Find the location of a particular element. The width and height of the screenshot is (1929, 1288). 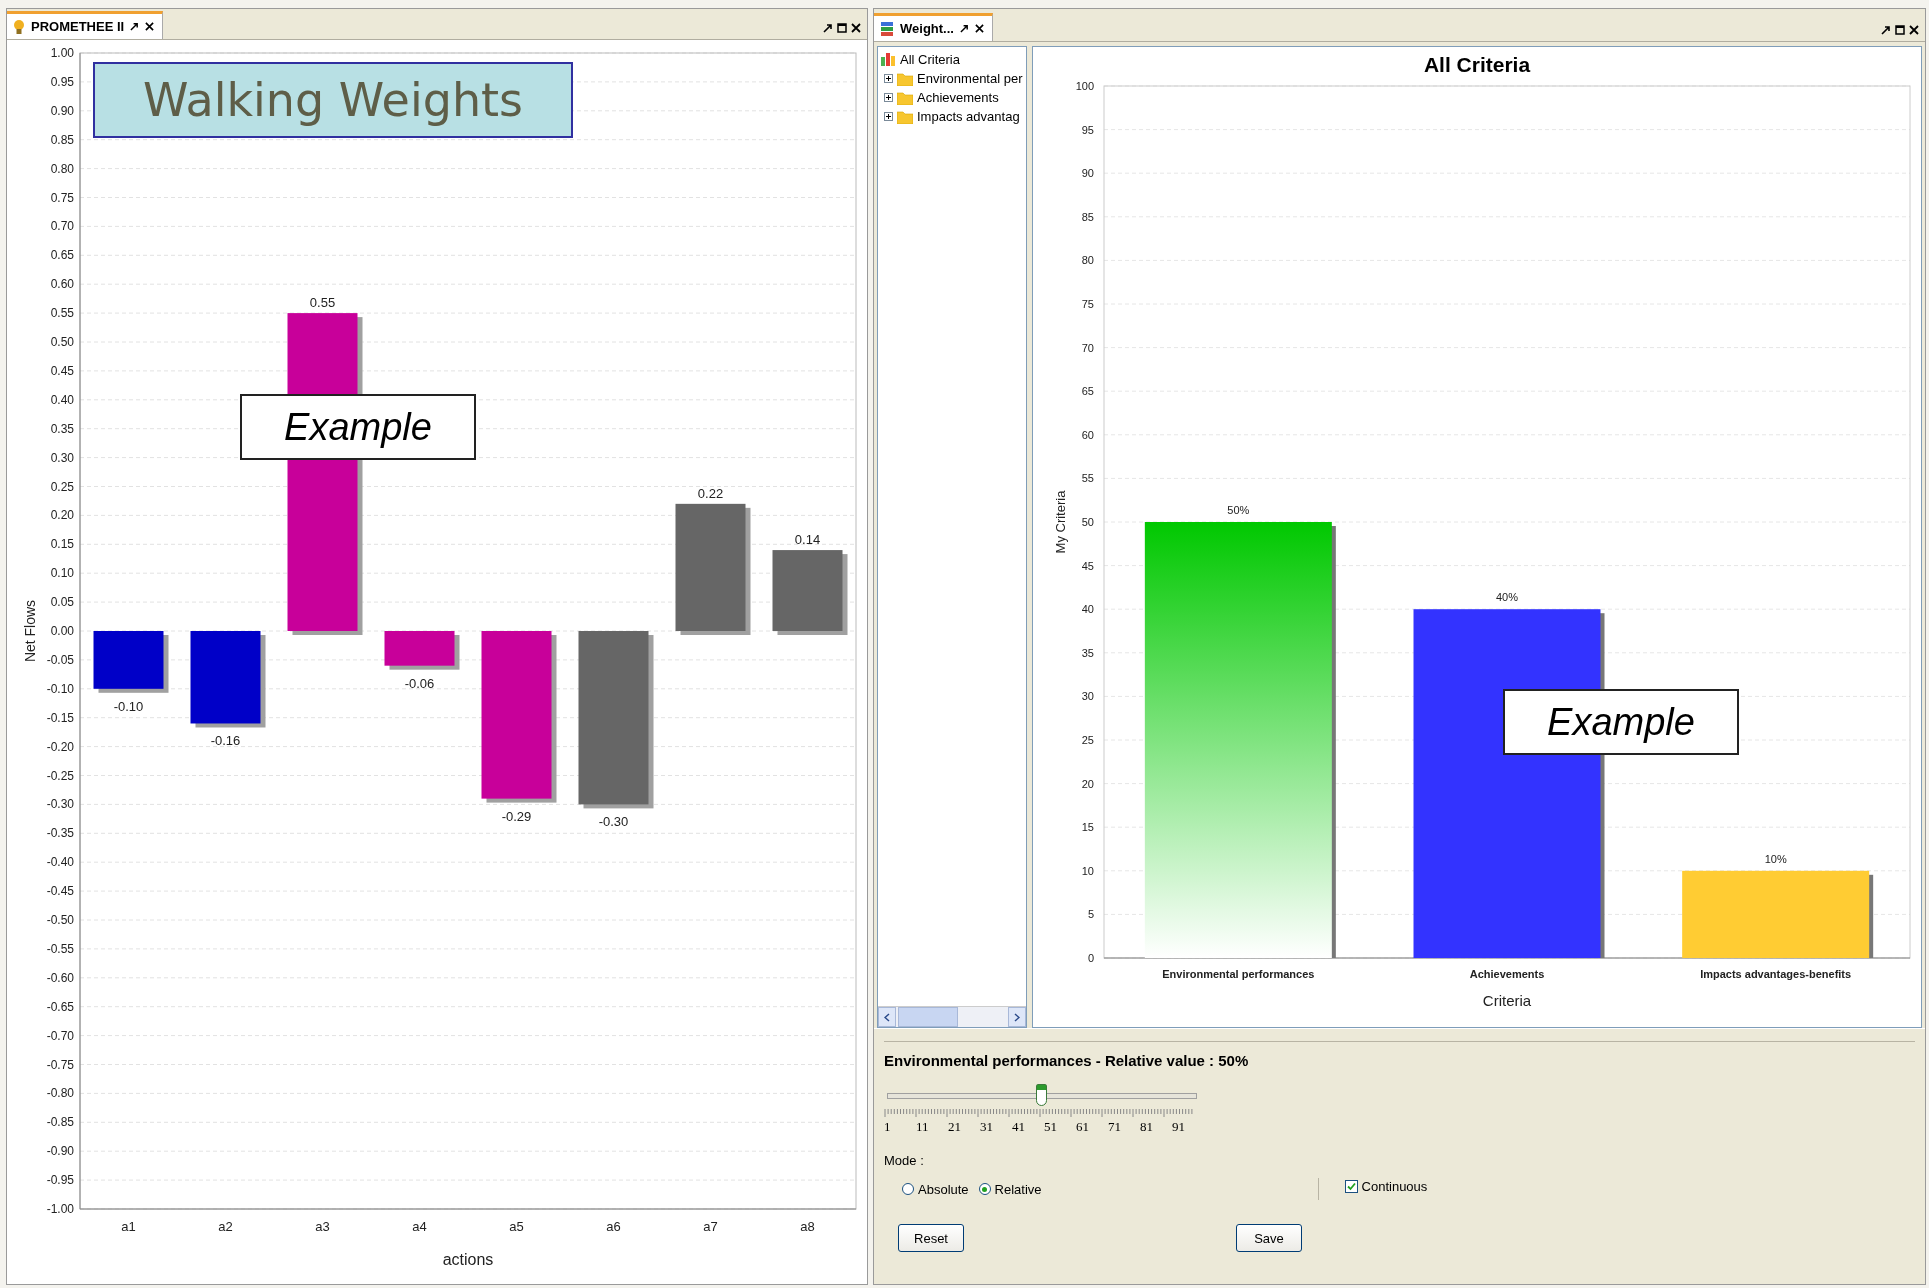

tree-item: Achievements is located at coordinates (958, 97).